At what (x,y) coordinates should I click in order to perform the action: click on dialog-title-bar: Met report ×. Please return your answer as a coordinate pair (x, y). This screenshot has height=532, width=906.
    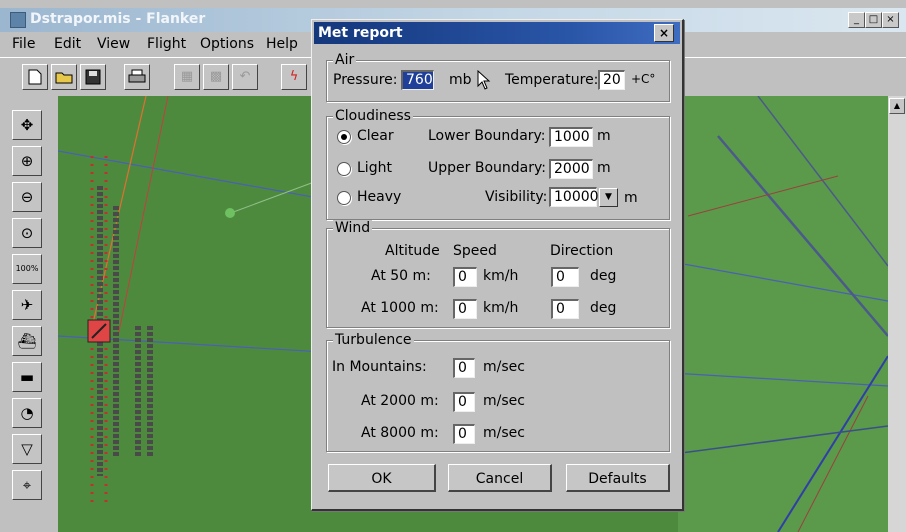
    Looking at the image, I should click on (497, 33).